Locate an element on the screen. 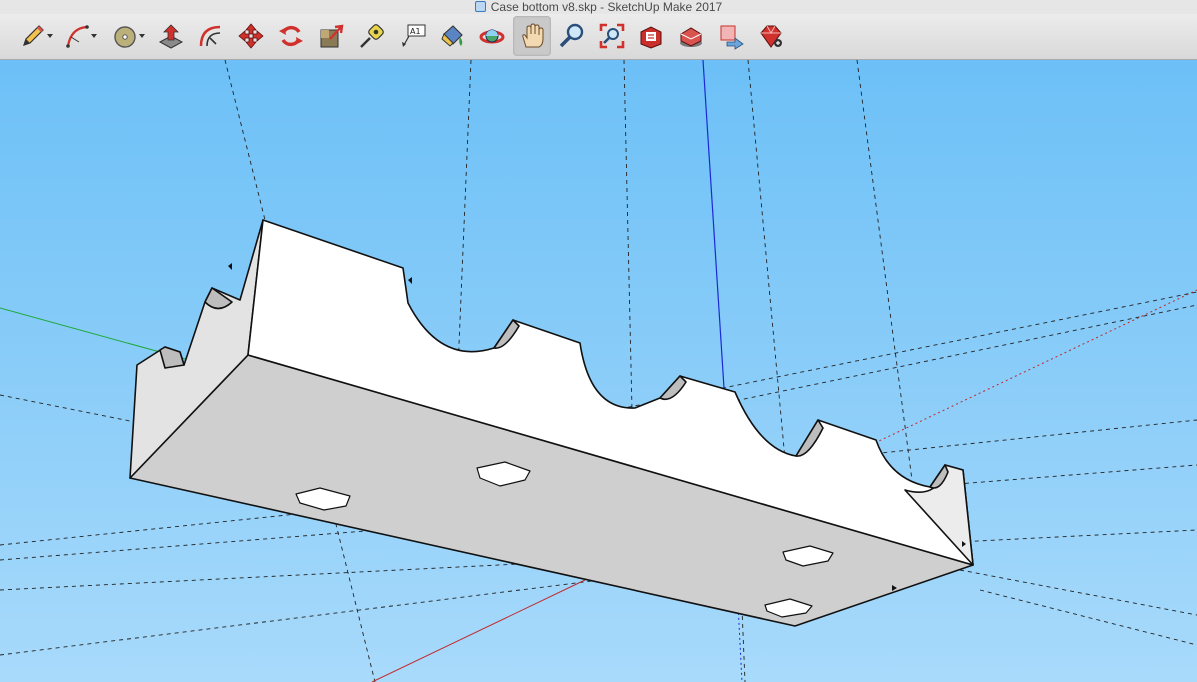 This screenshot has height=682, width=1197. rotate-tool-button is located at coordinates (291, 36).